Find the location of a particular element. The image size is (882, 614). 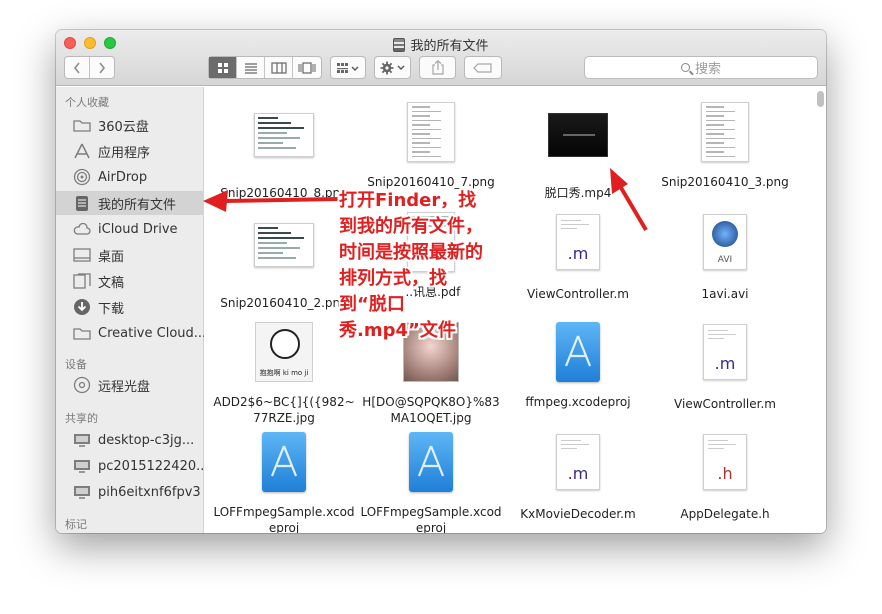

chevron-right-icon is located at coordinates (102, 67).